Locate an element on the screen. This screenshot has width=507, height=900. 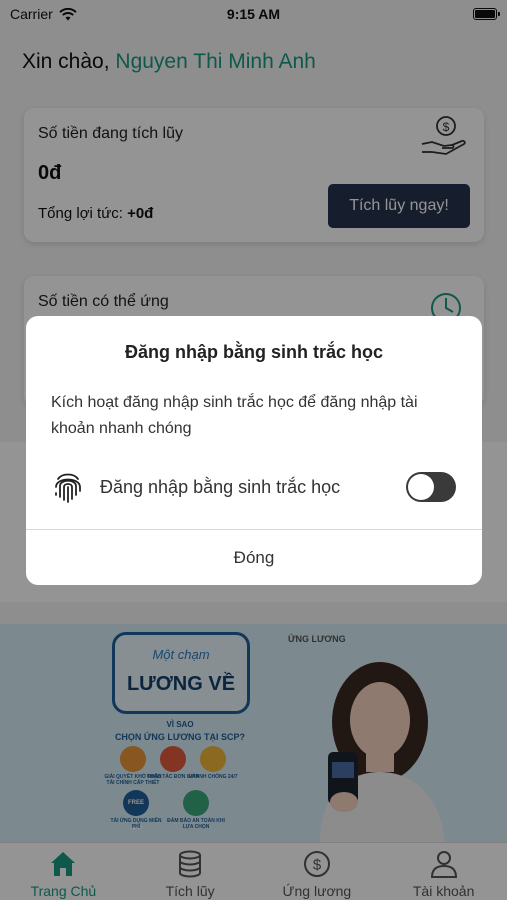
modal-title: Đăng nhập bằng sinh trắc học is located at coordinates (254, 352).